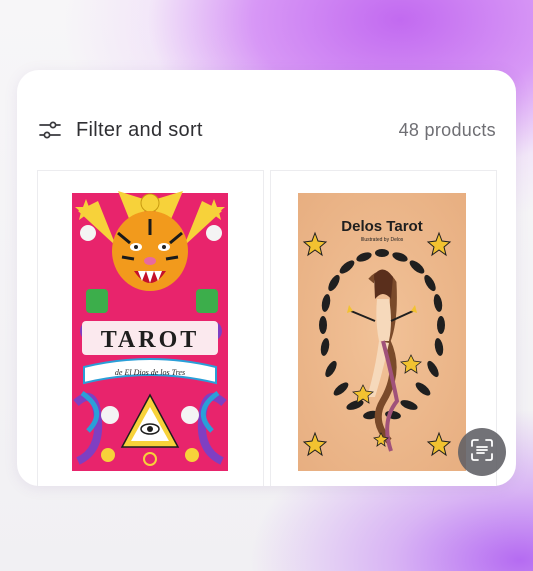  I want to click on scan-text-button, so click(482, 452).